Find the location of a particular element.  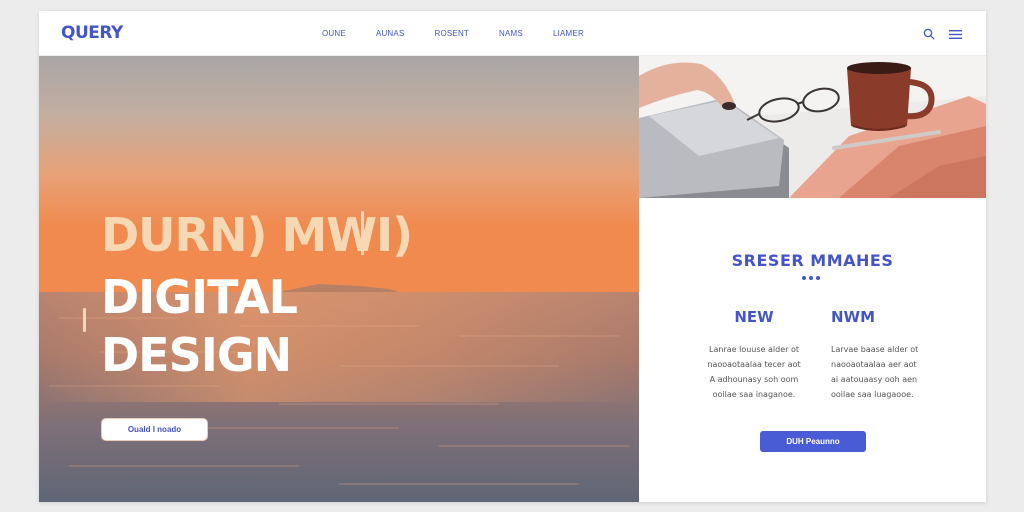

hero-heading-line1: DURN) MWI) is located at coordinates (257, 235).